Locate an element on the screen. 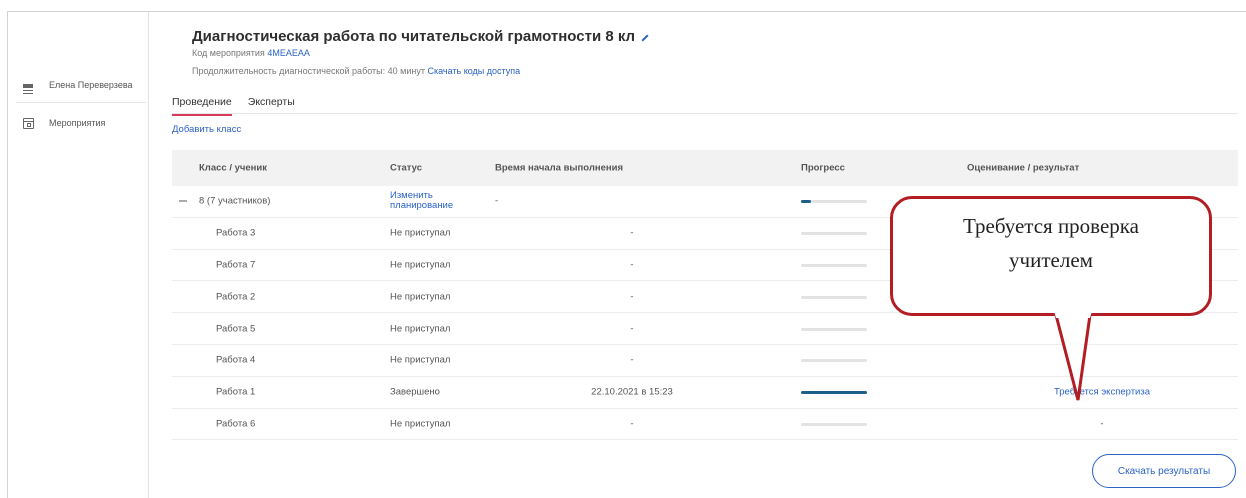 The image size is (1246, 498). work-name: Работа 6 is located at coordinates (235, 423).